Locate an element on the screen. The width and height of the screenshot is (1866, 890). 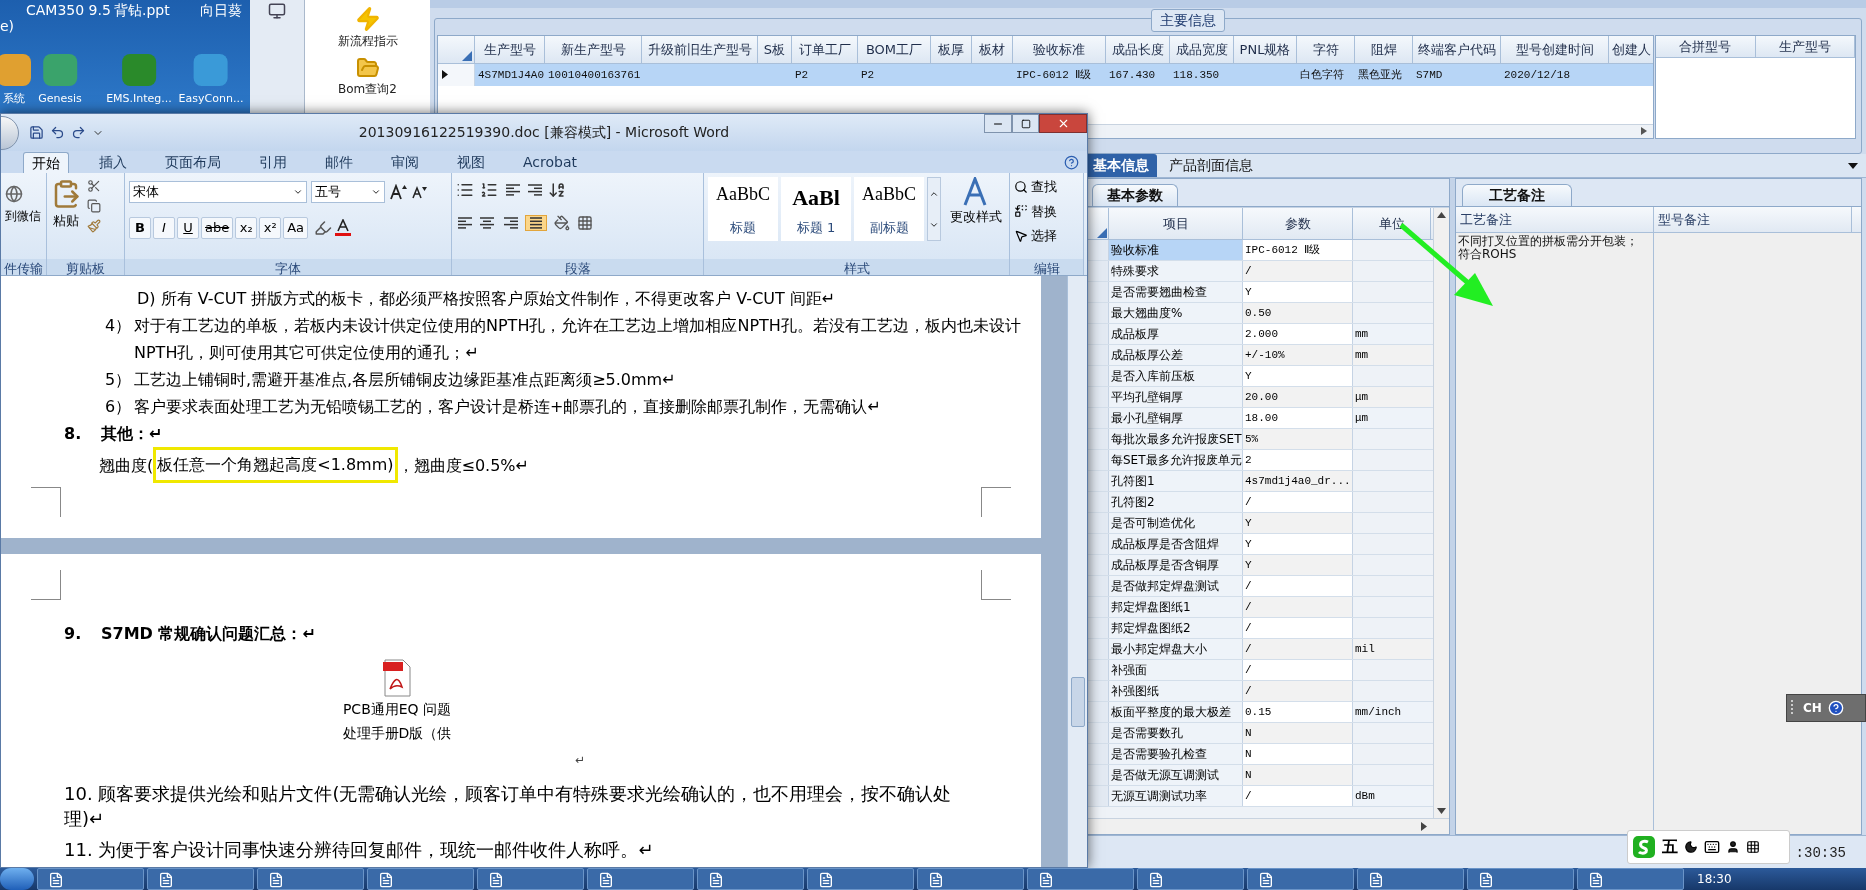
tab: 工艺备注 is located at coordinates (1517, 195).